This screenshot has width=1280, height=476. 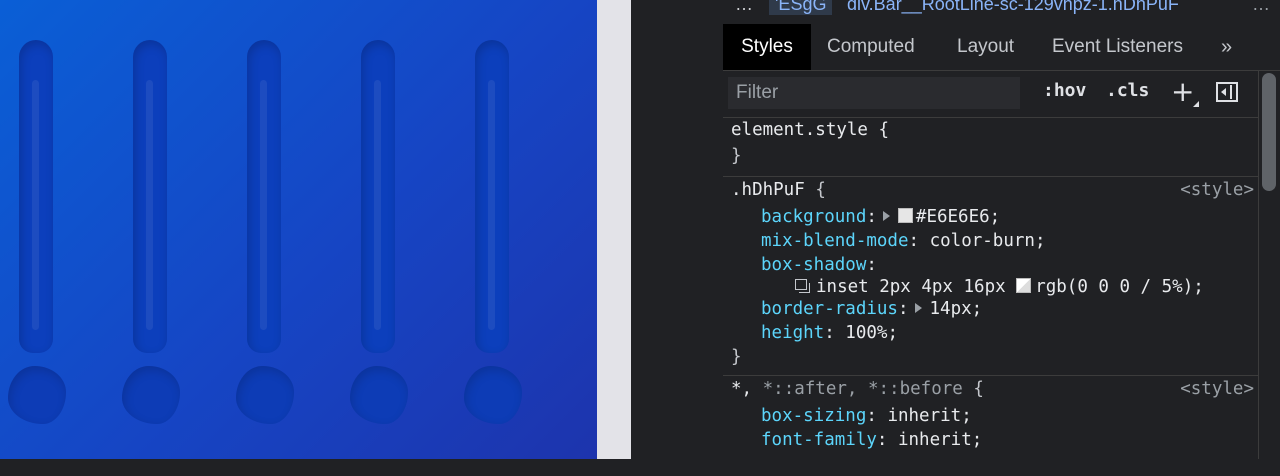 What do you see at coordinates (813, 416) in the screenshot?
I see `property-name: box-sizing` at bounding box center [813, 416].